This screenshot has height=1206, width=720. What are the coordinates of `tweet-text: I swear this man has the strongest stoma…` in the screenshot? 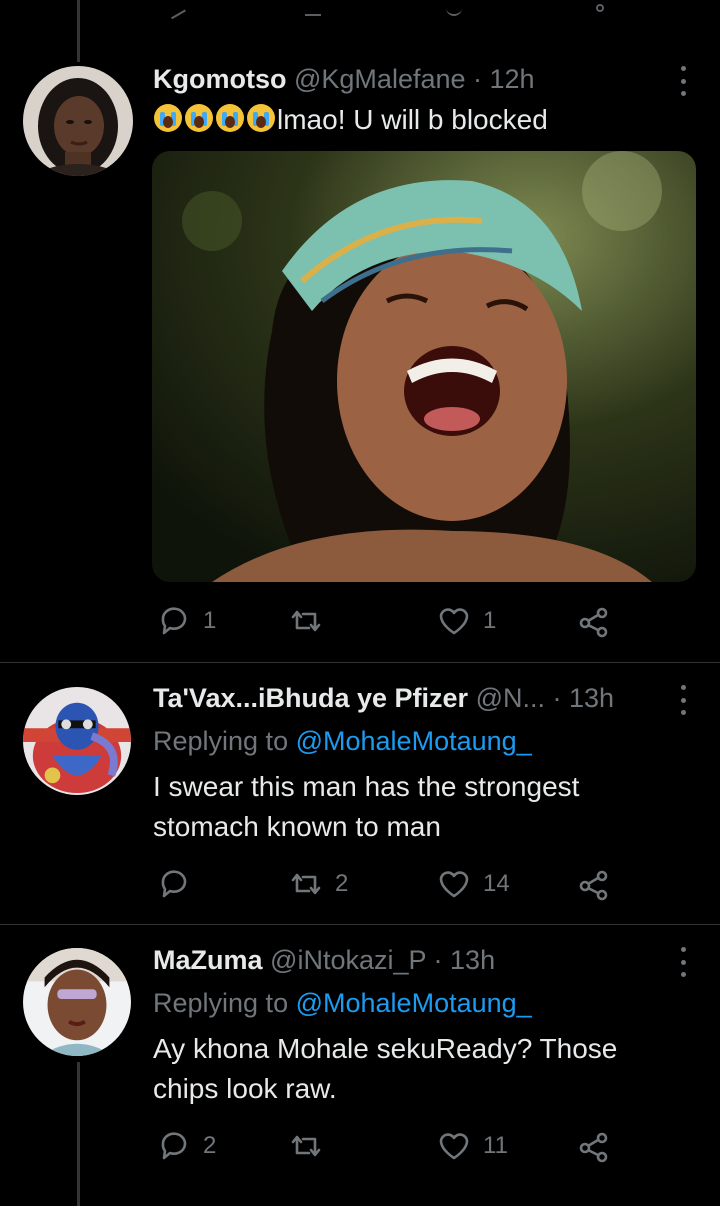 It's located at (366, 806).